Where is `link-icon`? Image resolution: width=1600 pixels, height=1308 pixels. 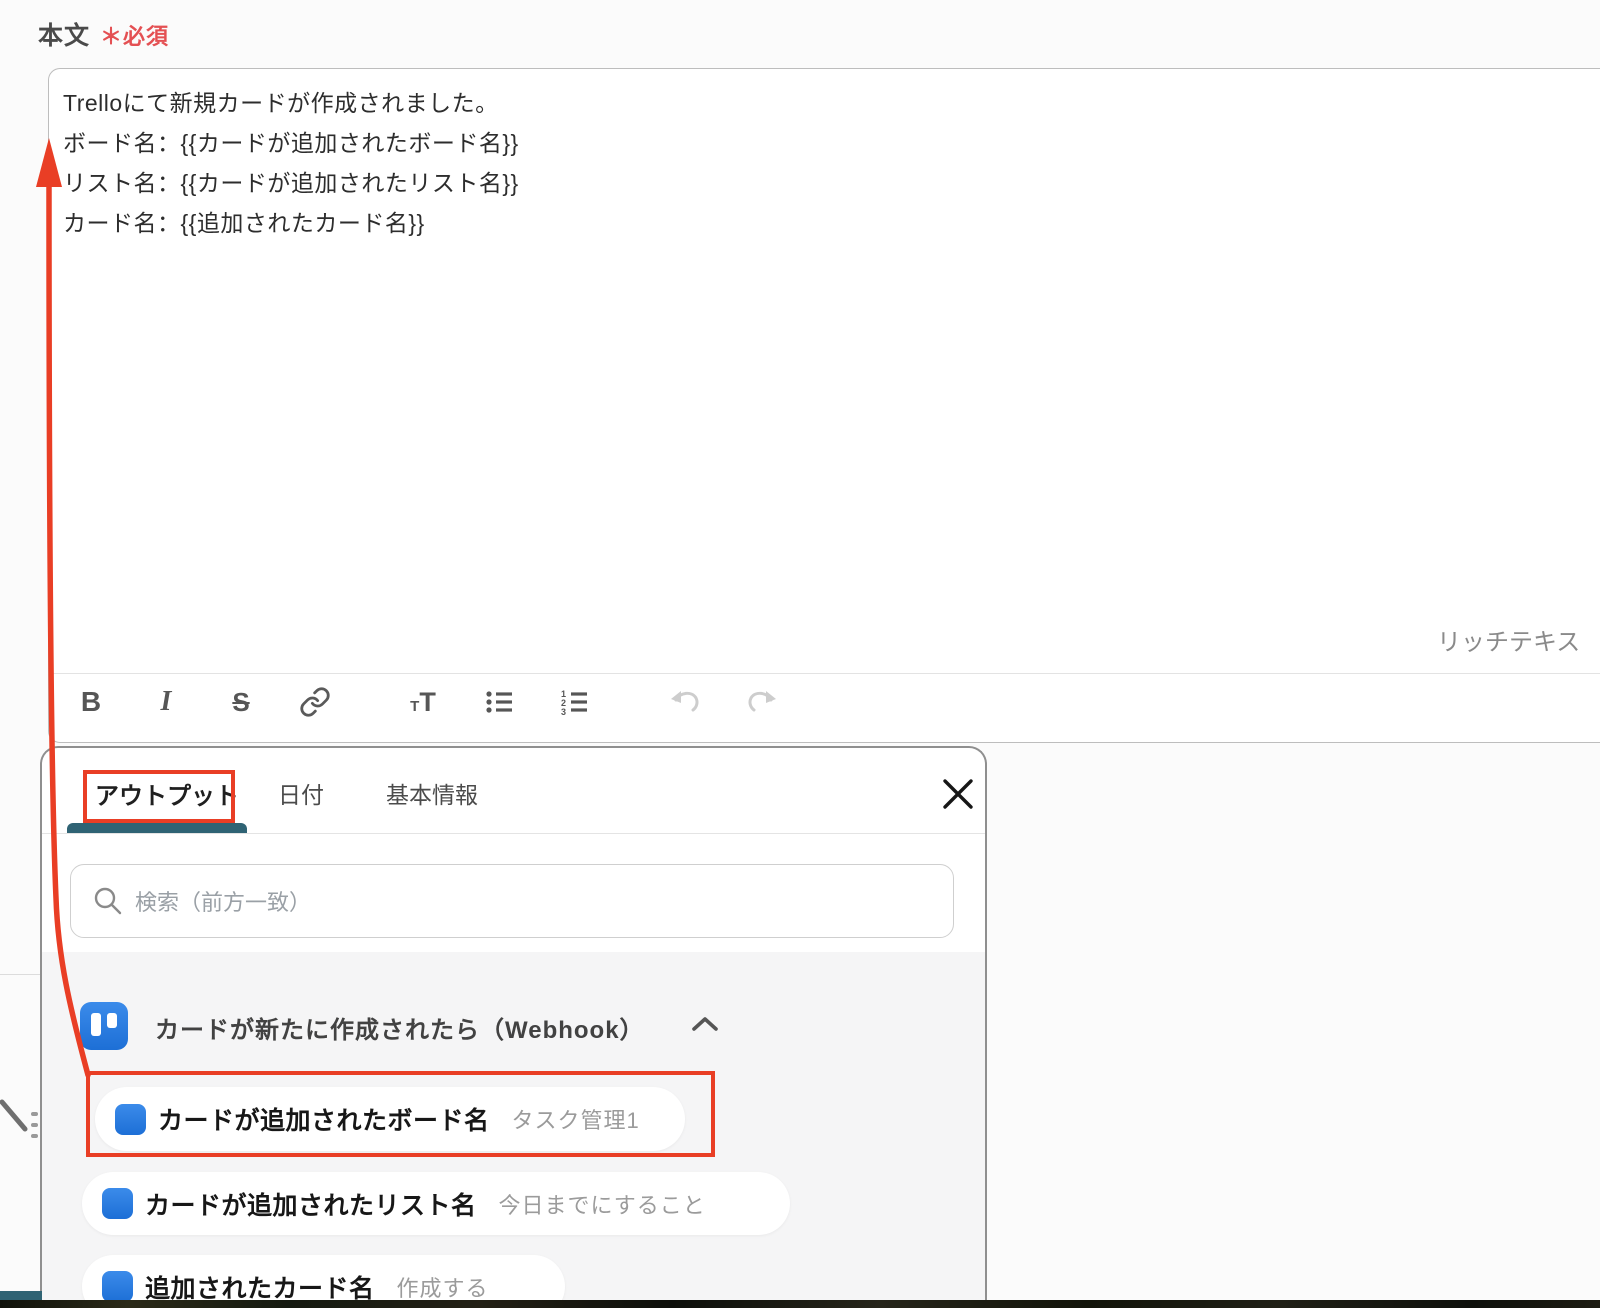 link-icon is located at coordinates (315, 702).